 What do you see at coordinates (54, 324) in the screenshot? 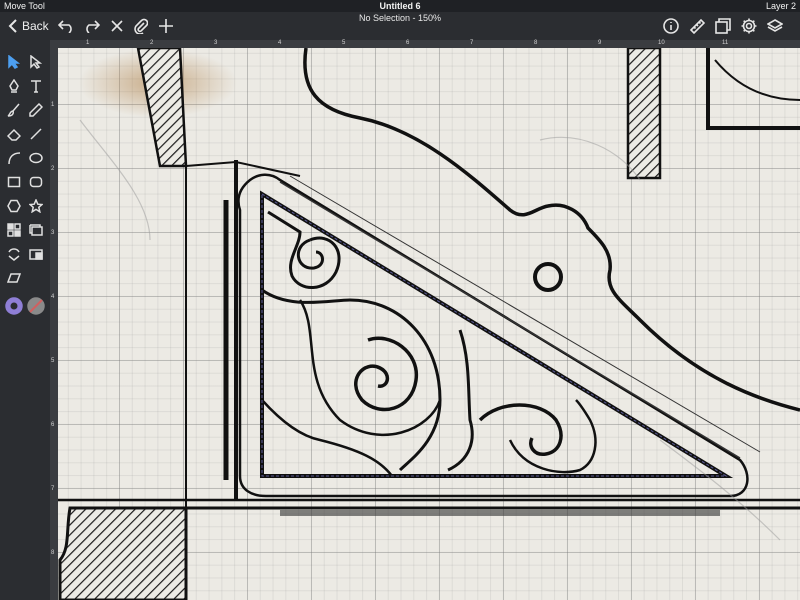
I see `vertical-ruler: 1 2 3 4 5 6 7 8` at bounding box center [54, 324].